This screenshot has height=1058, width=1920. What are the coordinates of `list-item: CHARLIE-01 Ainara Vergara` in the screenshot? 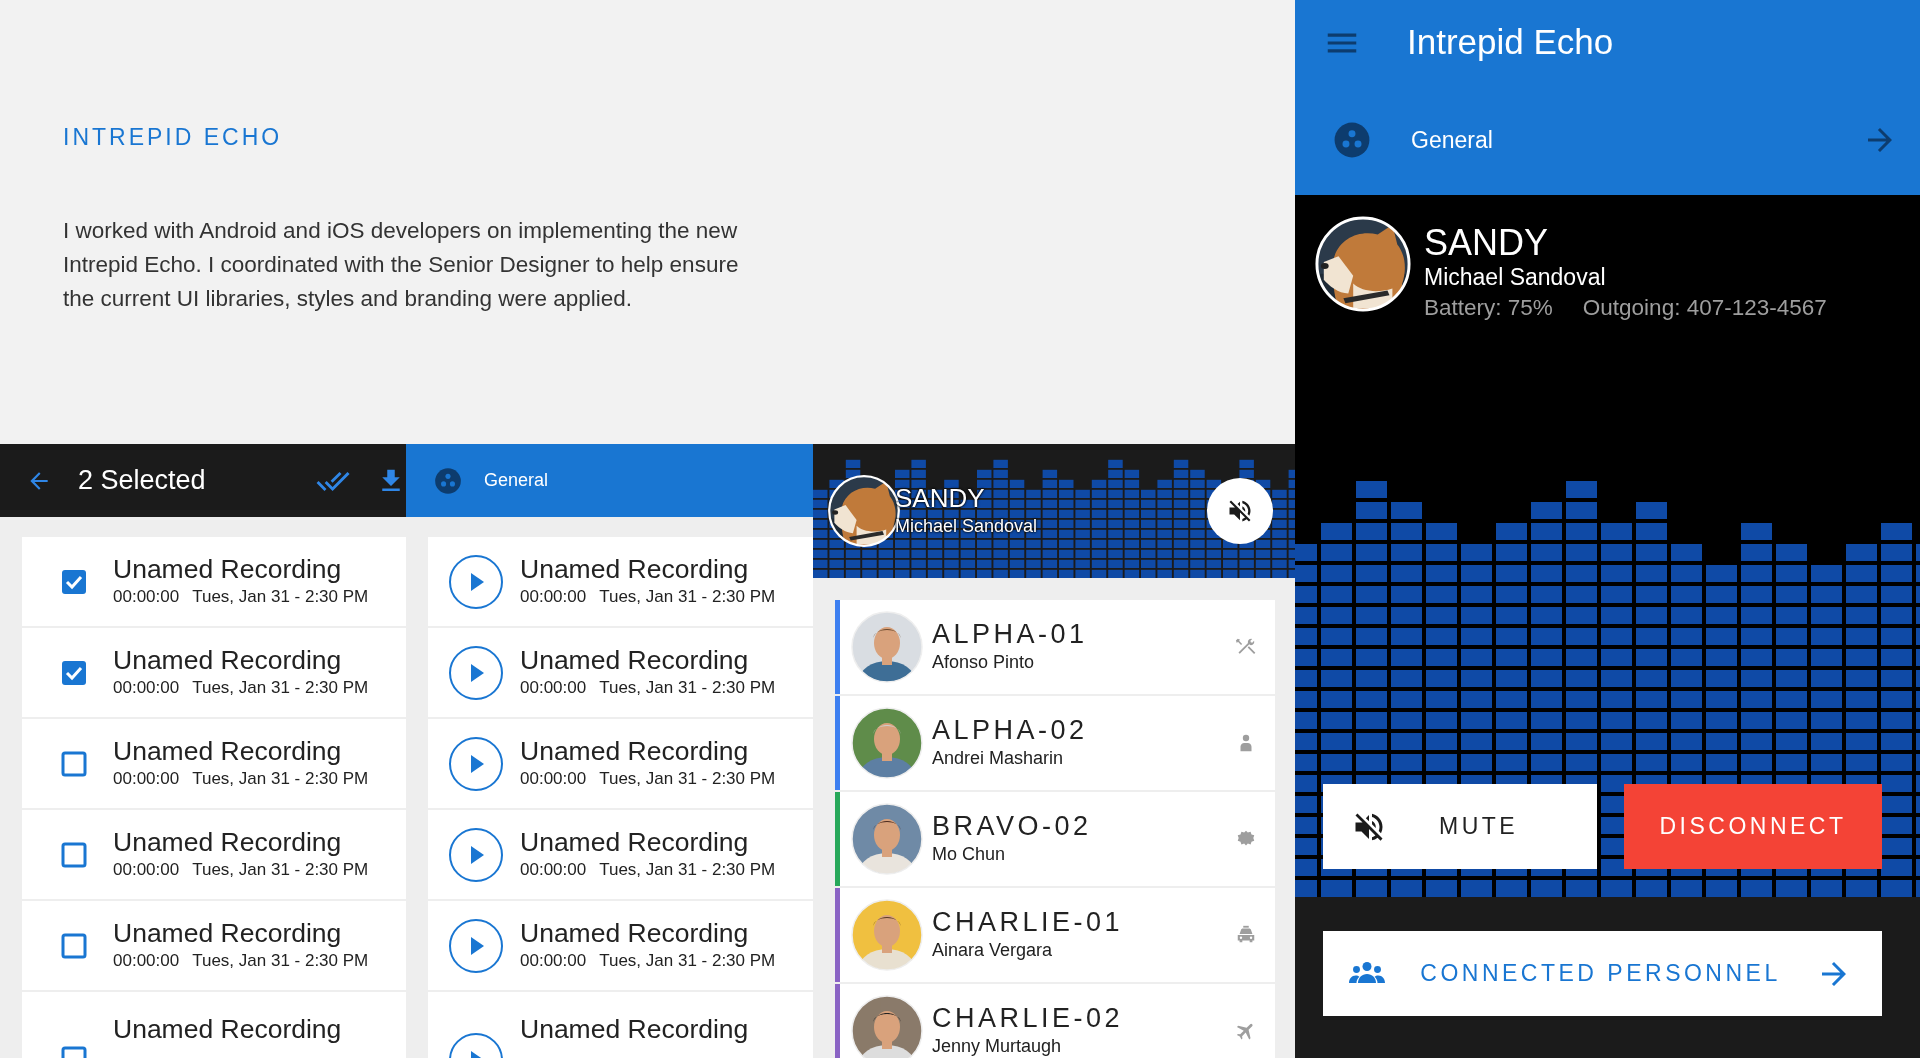 It's located at (1055, 936).